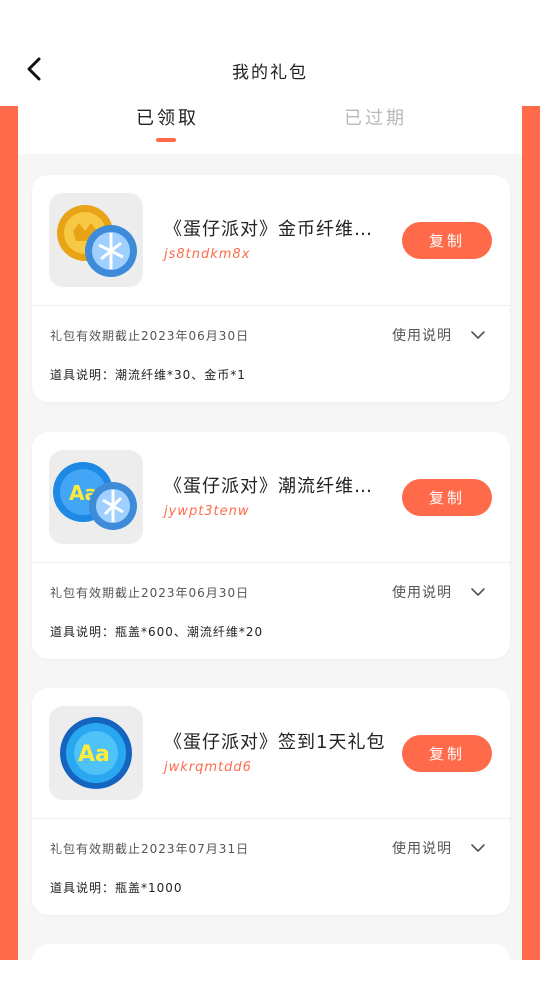 The image size is (540, 984). I want to click on bottlecap-icon: Aa, so click(96, 753).